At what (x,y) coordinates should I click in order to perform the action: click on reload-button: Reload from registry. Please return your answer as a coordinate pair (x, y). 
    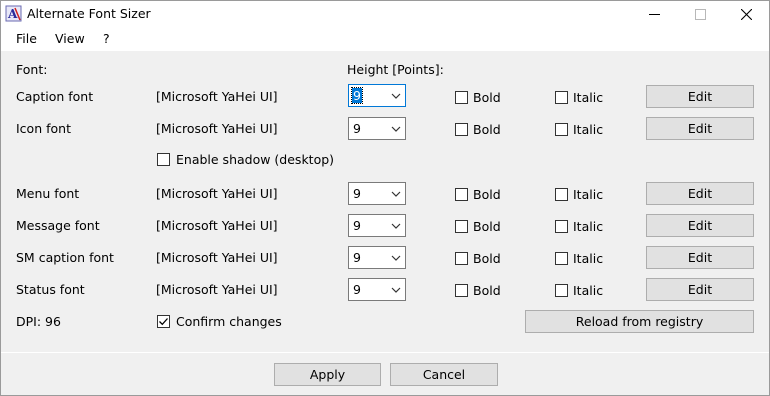
    Looking at the image, I should click on (639, 321).